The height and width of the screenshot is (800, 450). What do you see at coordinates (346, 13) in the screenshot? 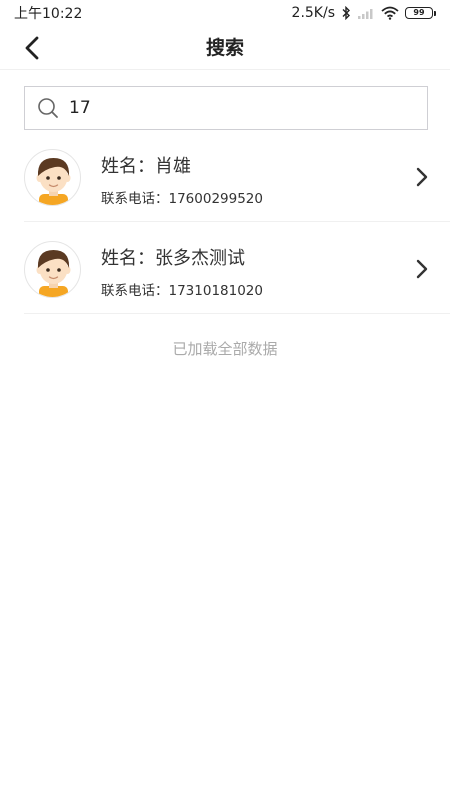
I see `bluetooth-icon` at bounding box center [346, 13].